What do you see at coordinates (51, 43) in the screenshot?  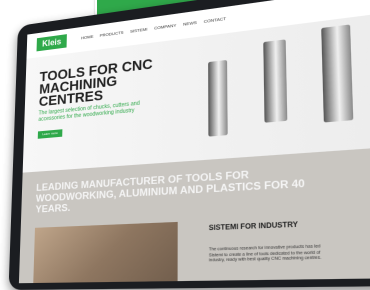 I see `site-logo: Kleis` at bounding box center [51, 43].